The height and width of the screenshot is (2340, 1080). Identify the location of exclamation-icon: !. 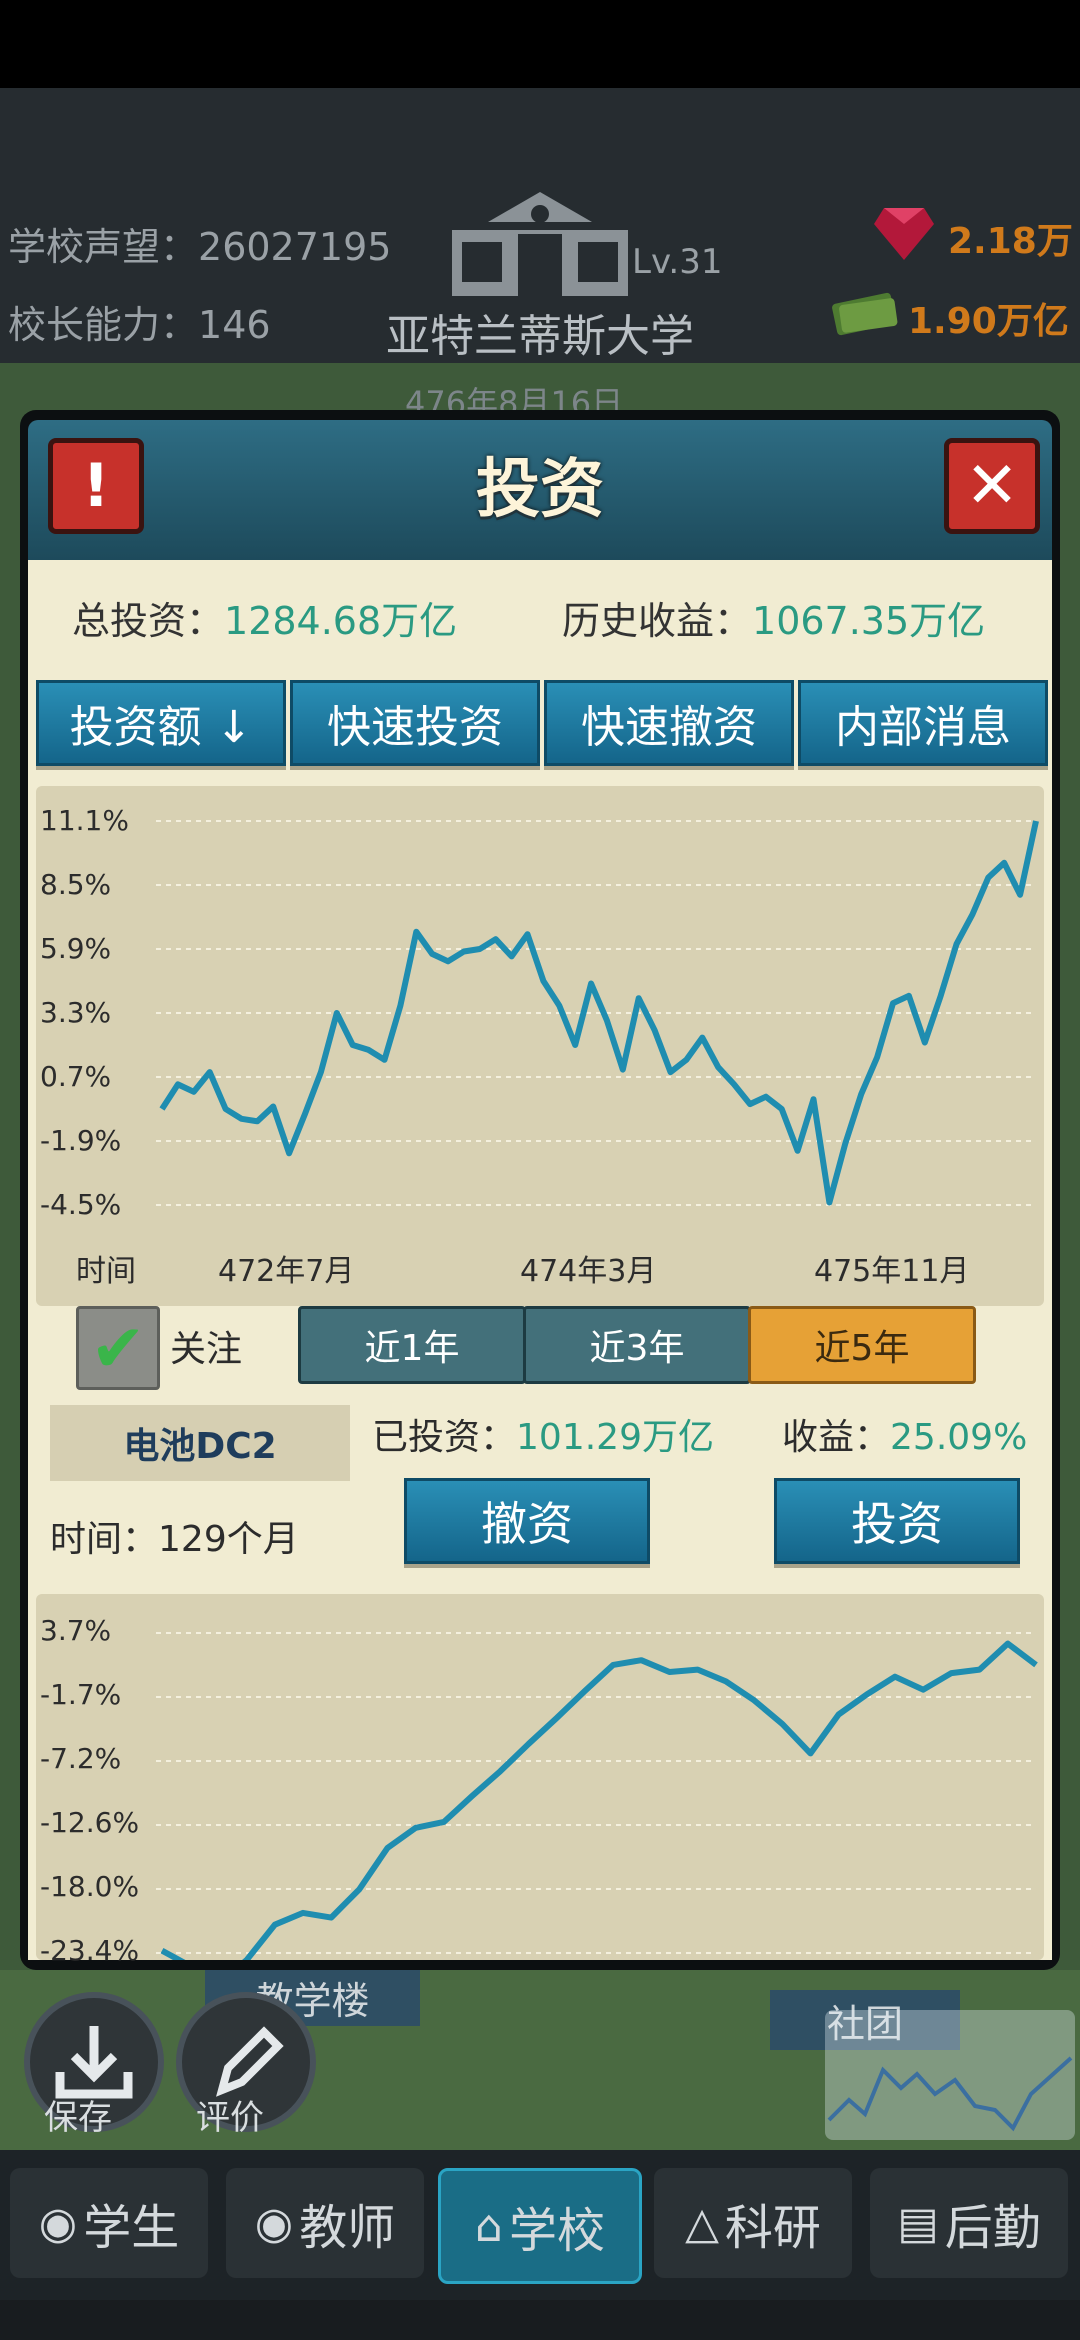
(96, 486).